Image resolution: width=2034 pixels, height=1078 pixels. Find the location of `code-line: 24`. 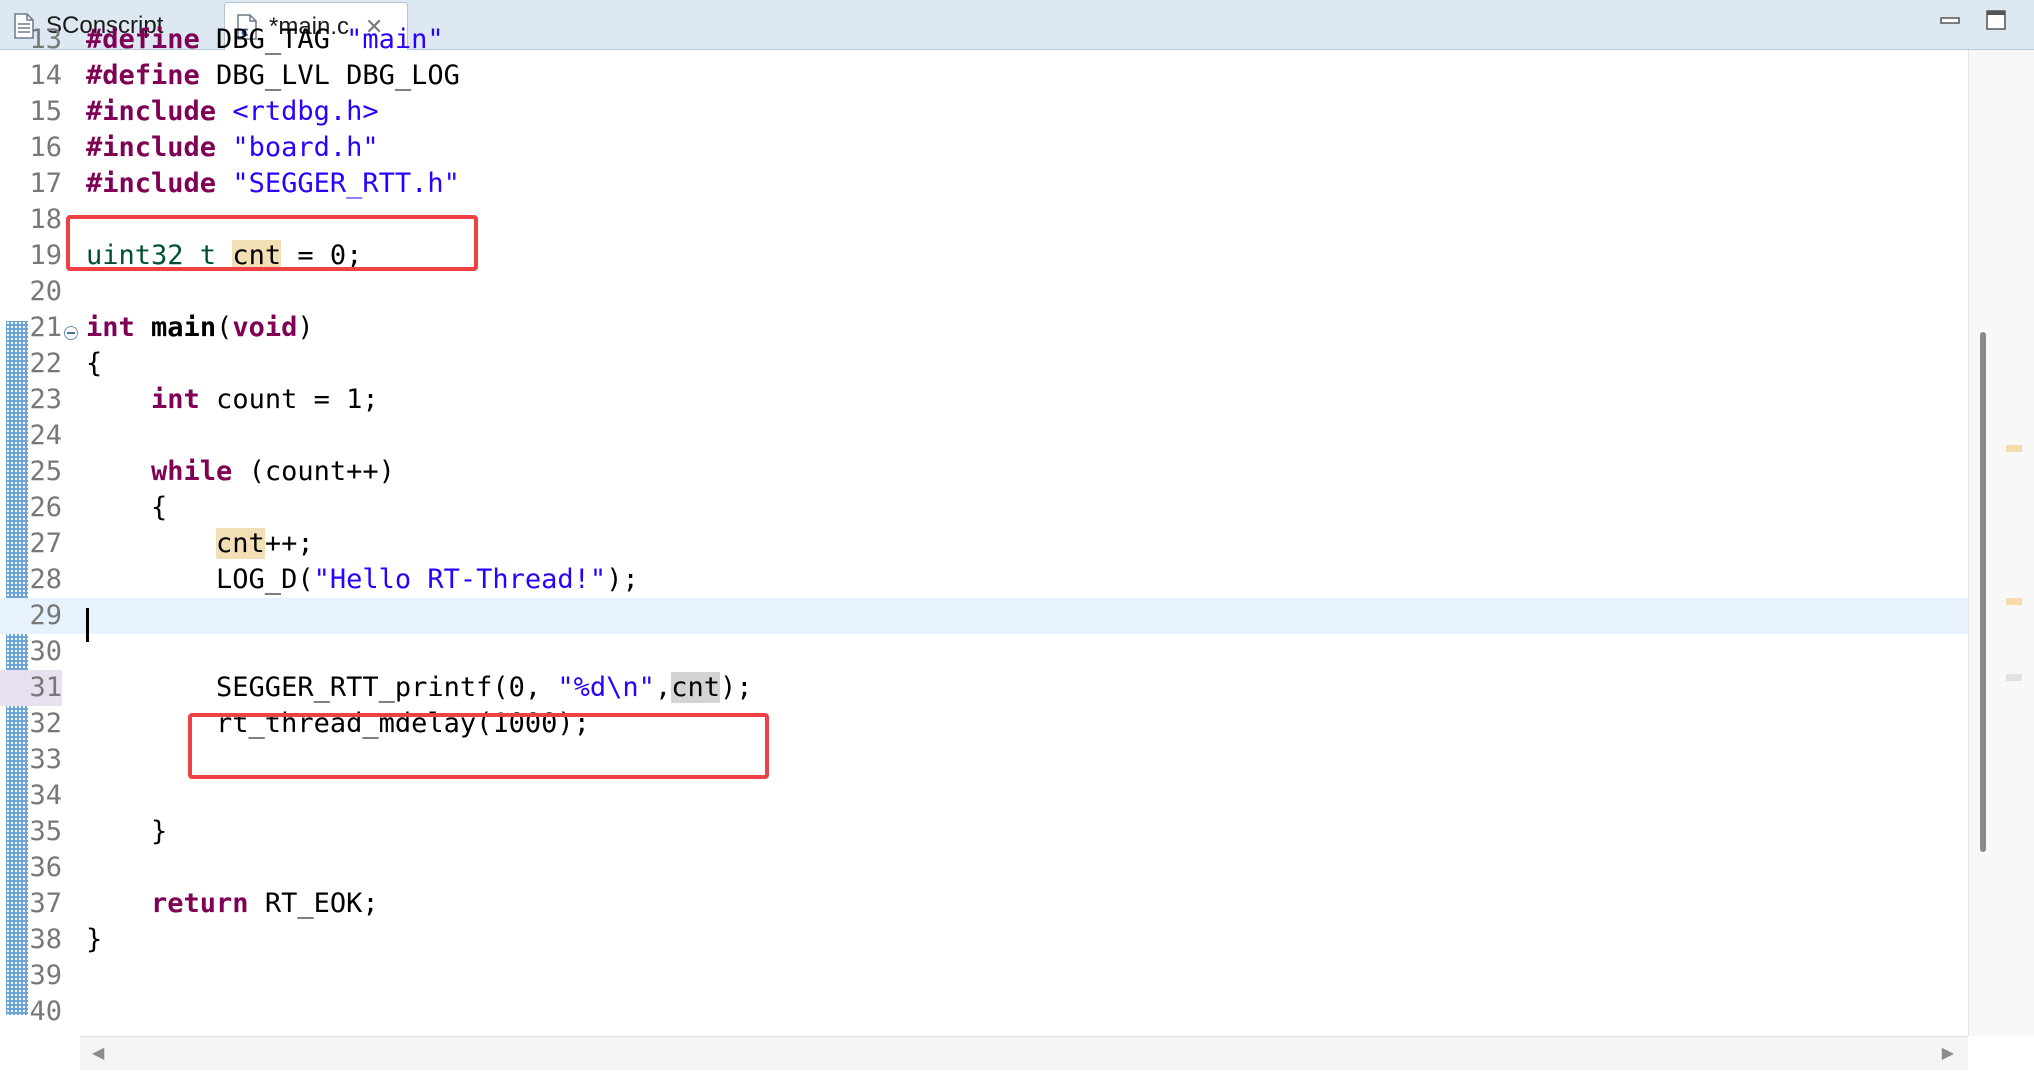

code-line: 24 is located at coordinates (984, 436).